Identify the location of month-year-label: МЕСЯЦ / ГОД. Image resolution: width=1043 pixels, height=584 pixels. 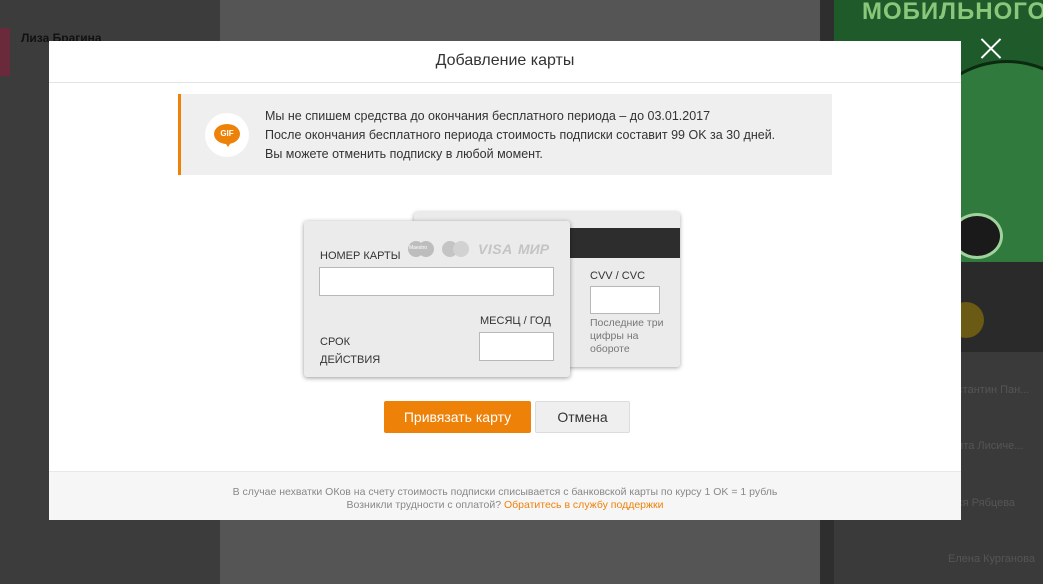
(515, 321).